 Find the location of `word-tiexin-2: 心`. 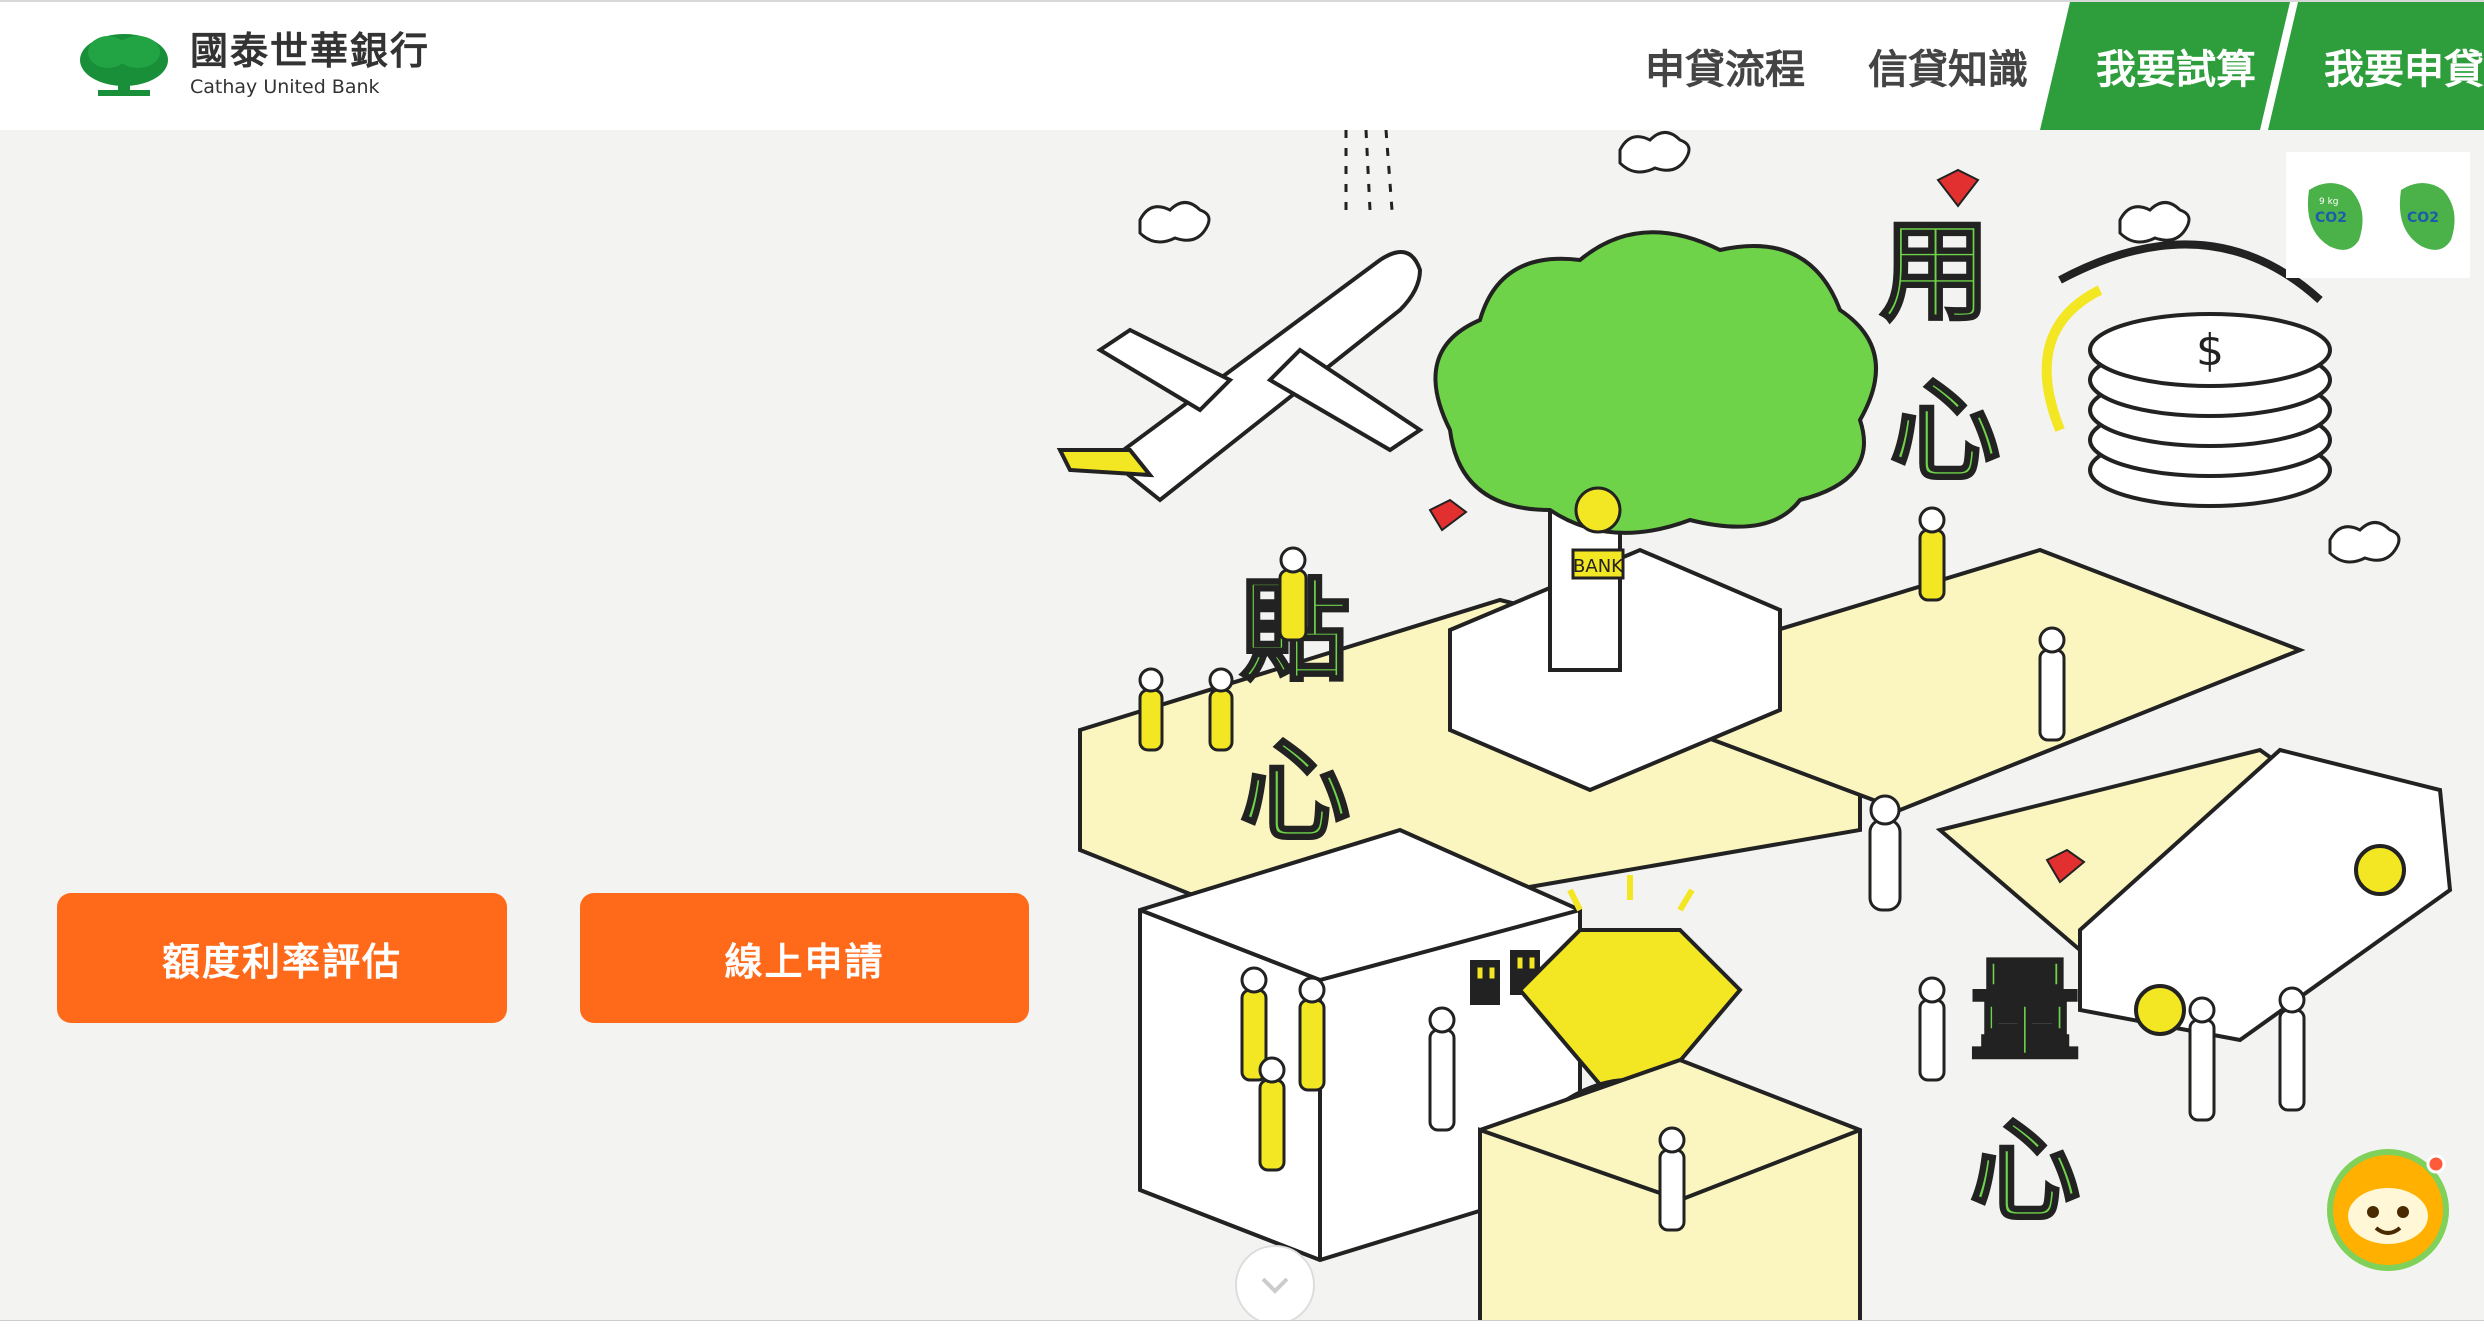

word-tiexin-2: 心 is located at coordinates (1295, 792).